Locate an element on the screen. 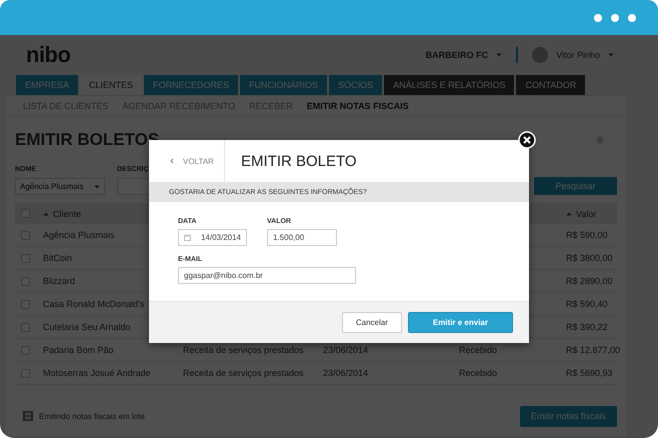 The image size is (658, 438). table-cell-text: R$ 590,40 is located at coordinates (587, 304).